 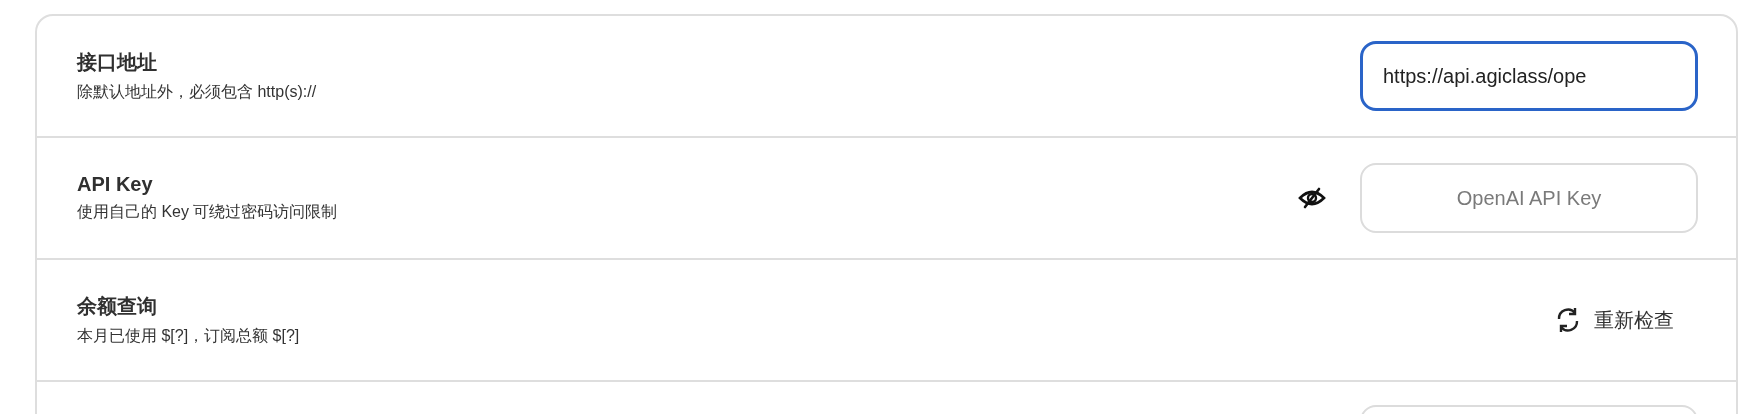 I want to click on setting-title: API Key, so click(x=115, y=184).